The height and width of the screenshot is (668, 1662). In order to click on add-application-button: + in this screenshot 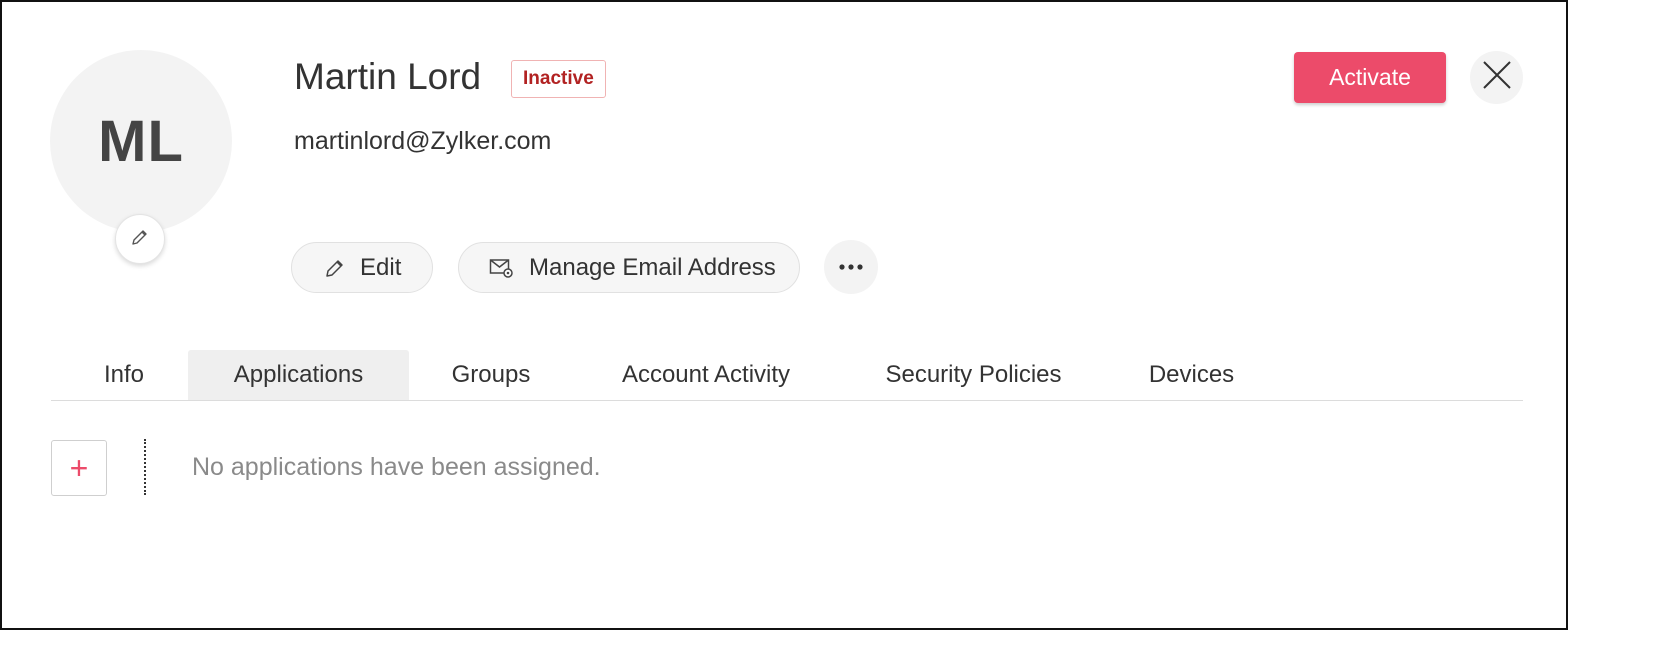, I will do `click(79, 468)`.